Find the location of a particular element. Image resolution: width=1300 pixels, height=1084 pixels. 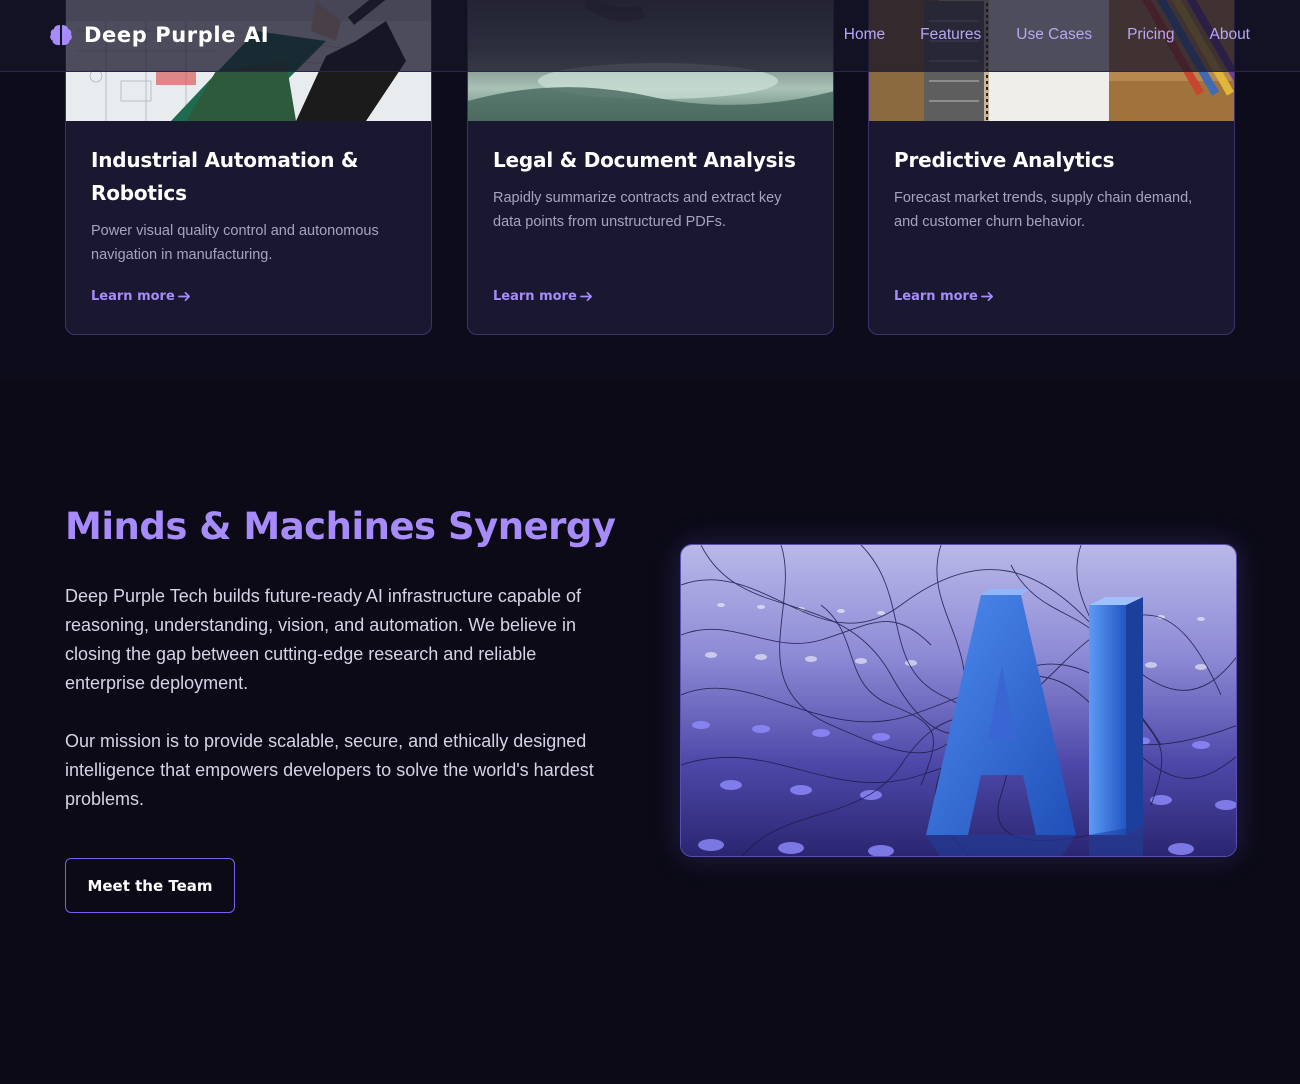

use-case-title: Predictive Analytics is located at coordinates (1004, 160).